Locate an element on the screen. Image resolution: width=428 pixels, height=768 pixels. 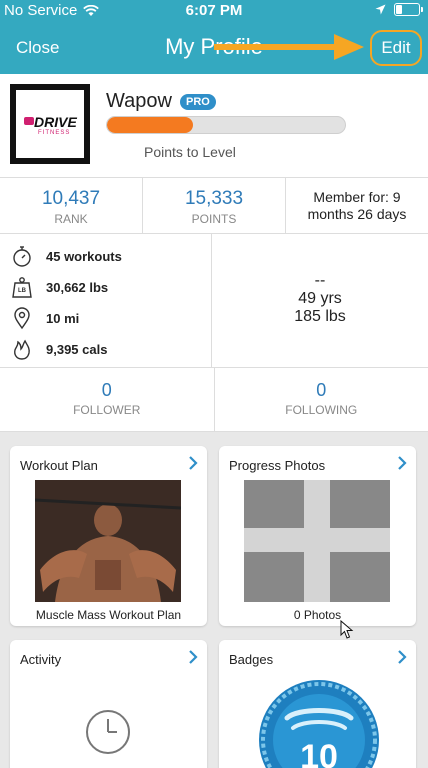
flame-icon is located at coordinates (22, 349).